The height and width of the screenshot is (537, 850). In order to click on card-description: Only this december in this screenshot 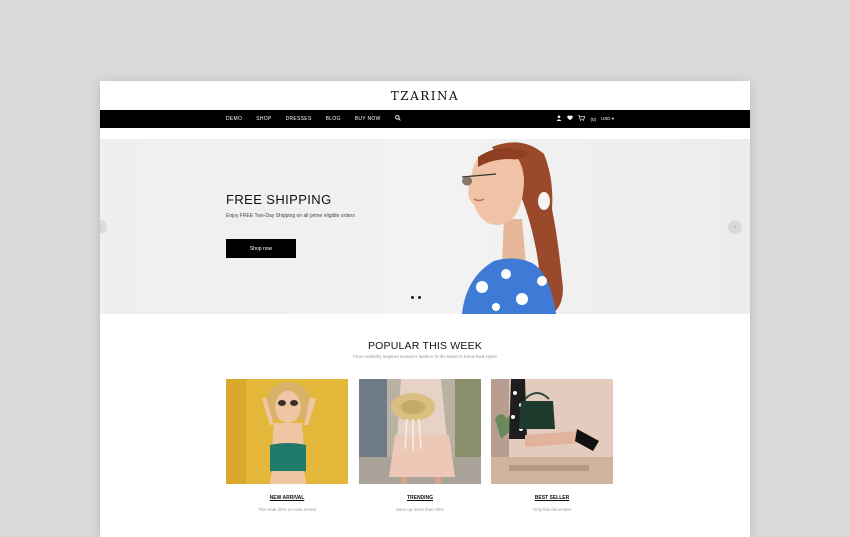, I will do `click(552, 509)`.